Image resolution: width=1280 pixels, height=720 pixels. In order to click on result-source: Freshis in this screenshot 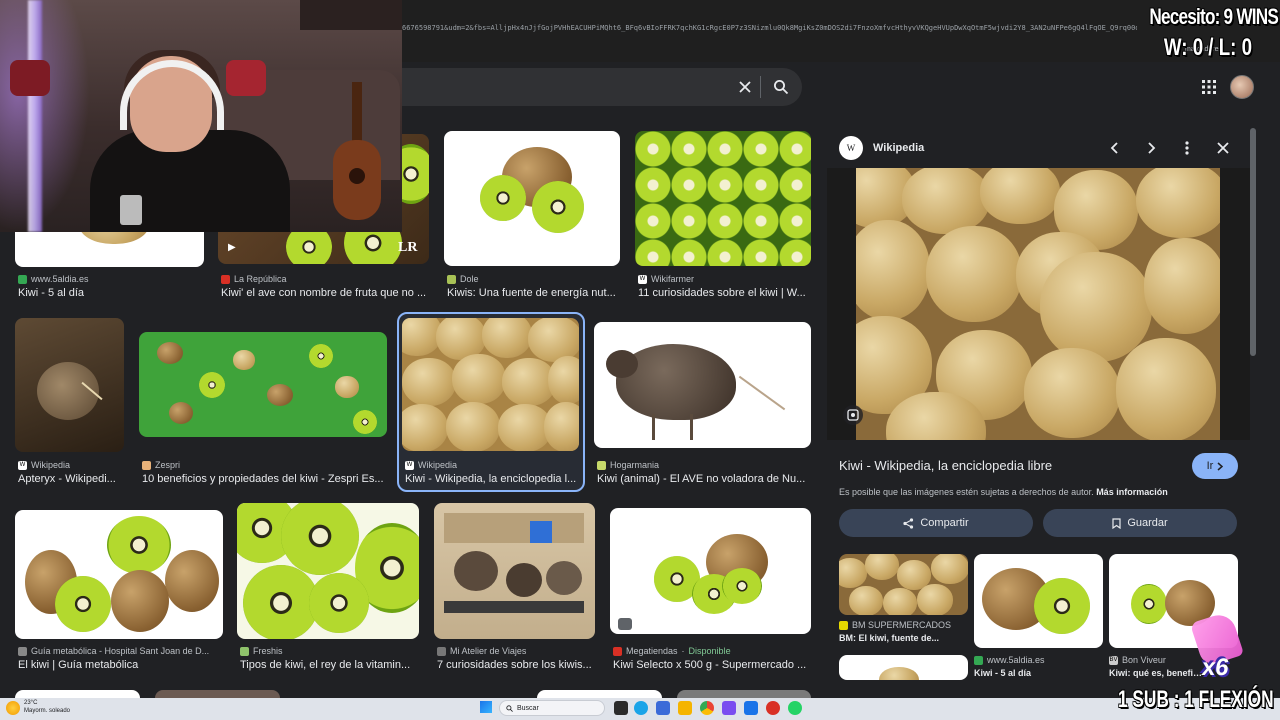, I will do `click(329, 651)`.